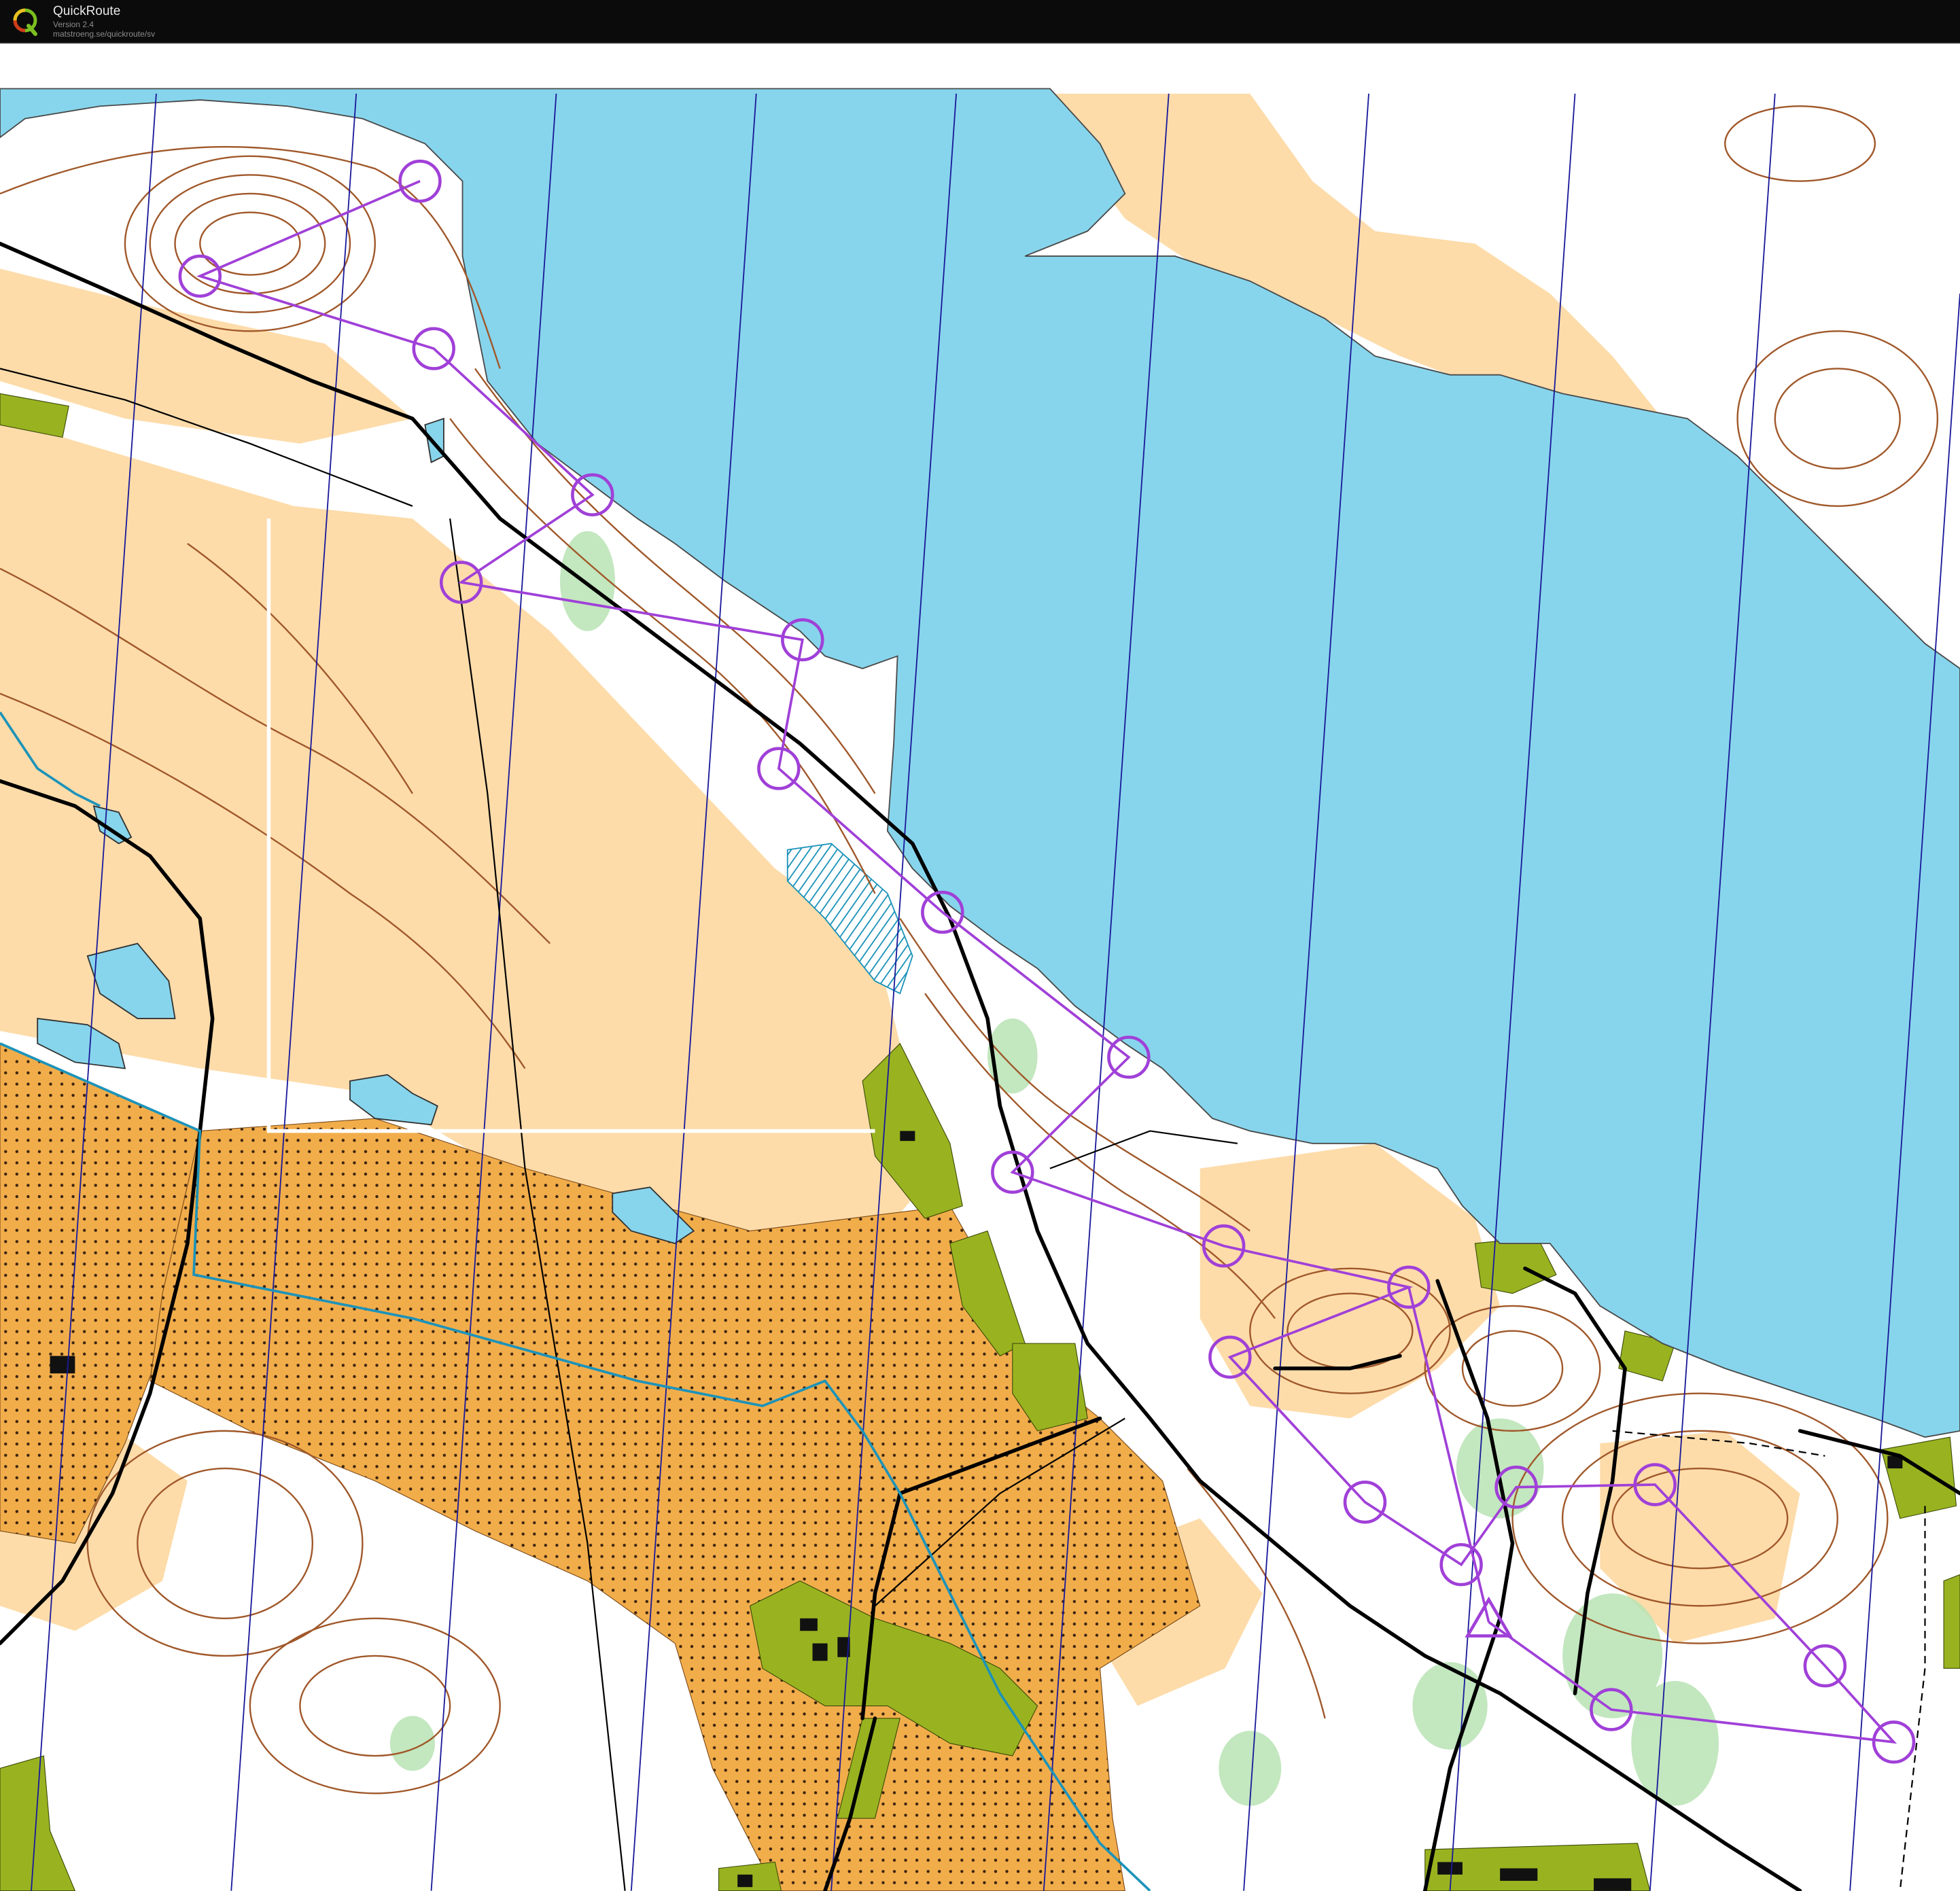 The width and height of the screenshot is (1960, 1891). Describe the element at coordinates (104, 34) in the screenshot. I see `app-url: matstroeng.se/quickroute/sv` at that location.